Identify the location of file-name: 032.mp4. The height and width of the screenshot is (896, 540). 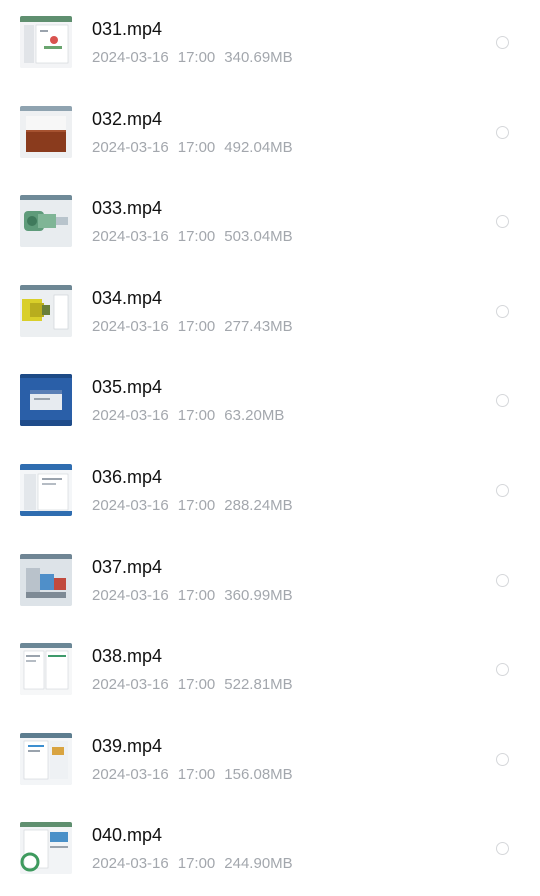
(127, 118).